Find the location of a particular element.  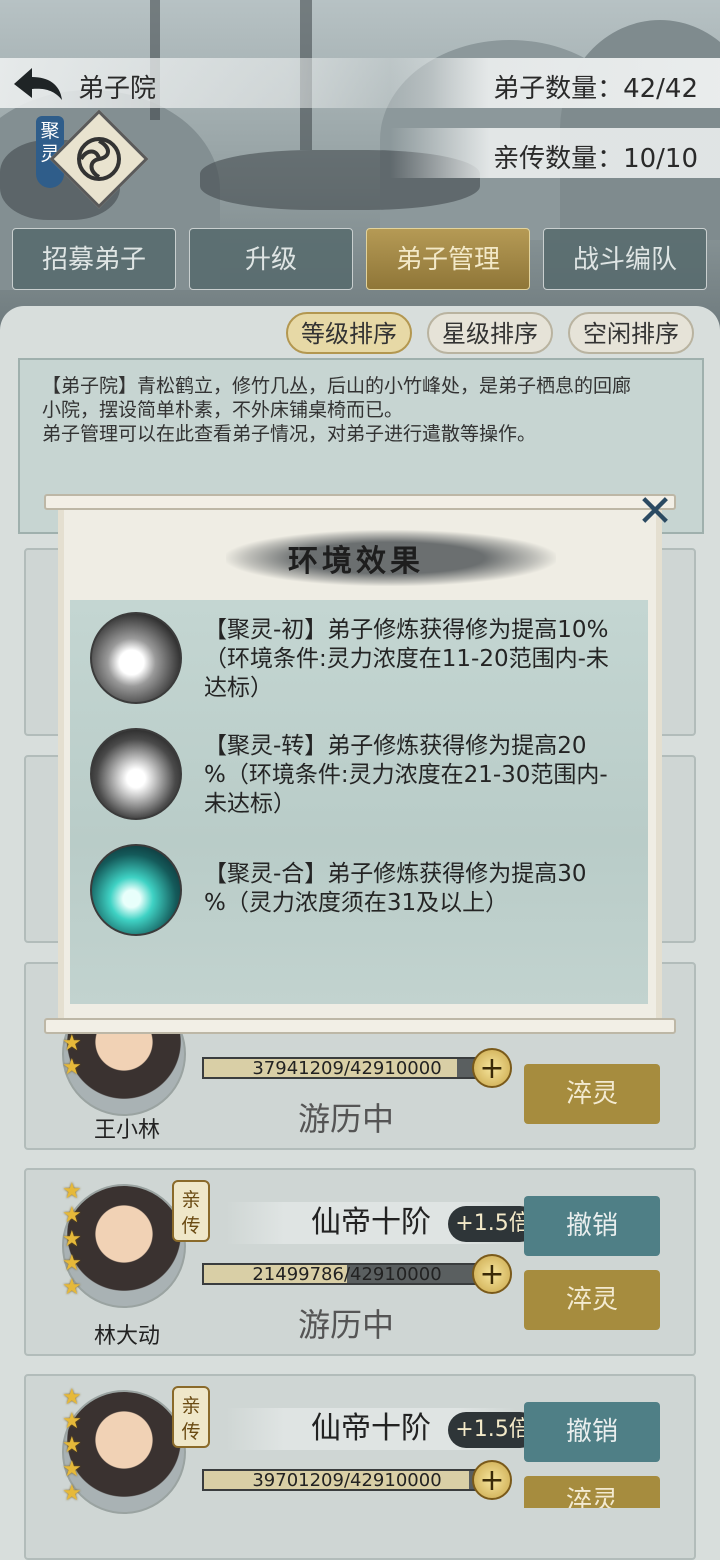

effect-line: %（灵力浓度须在31及以上） is located at coordinates (356, 903).